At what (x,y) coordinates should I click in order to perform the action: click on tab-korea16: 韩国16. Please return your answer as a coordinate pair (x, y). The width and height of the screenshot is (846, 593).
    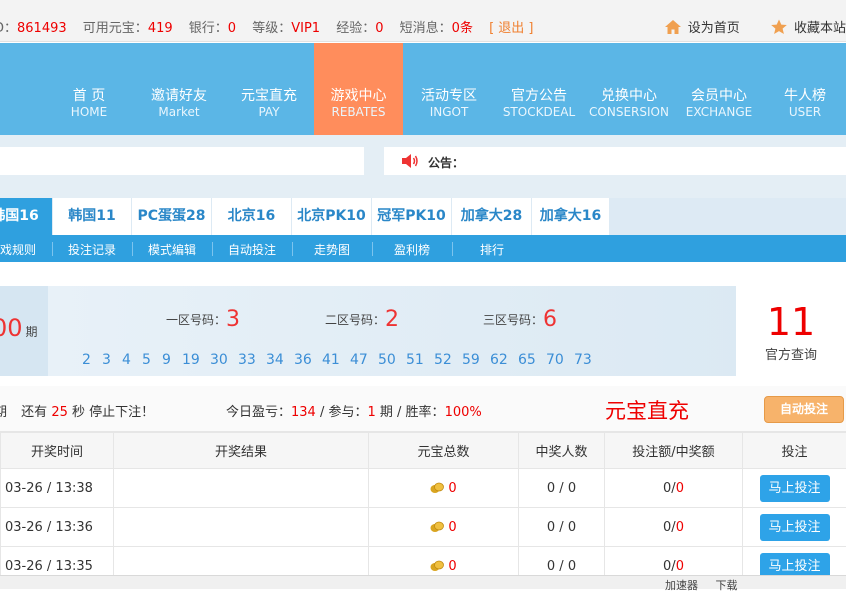
    Looking at the image, I should click on (26, 216).